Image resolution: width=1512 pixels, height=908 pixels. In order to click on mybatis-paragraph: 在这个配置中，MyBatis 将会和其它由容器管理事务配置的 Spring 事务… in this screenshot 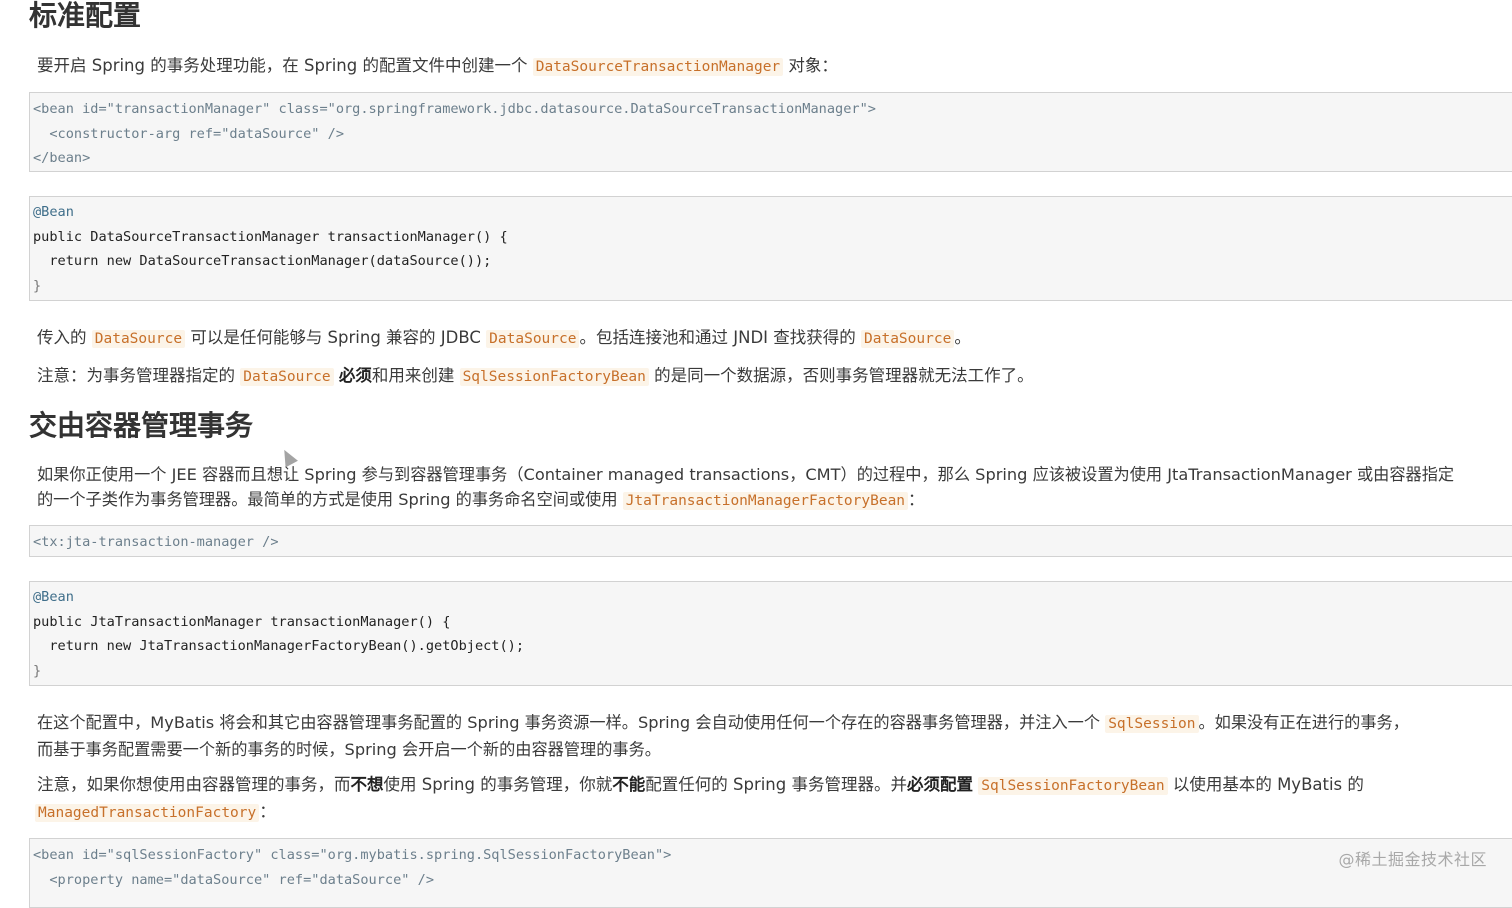, I will do `click(723, 736)`.